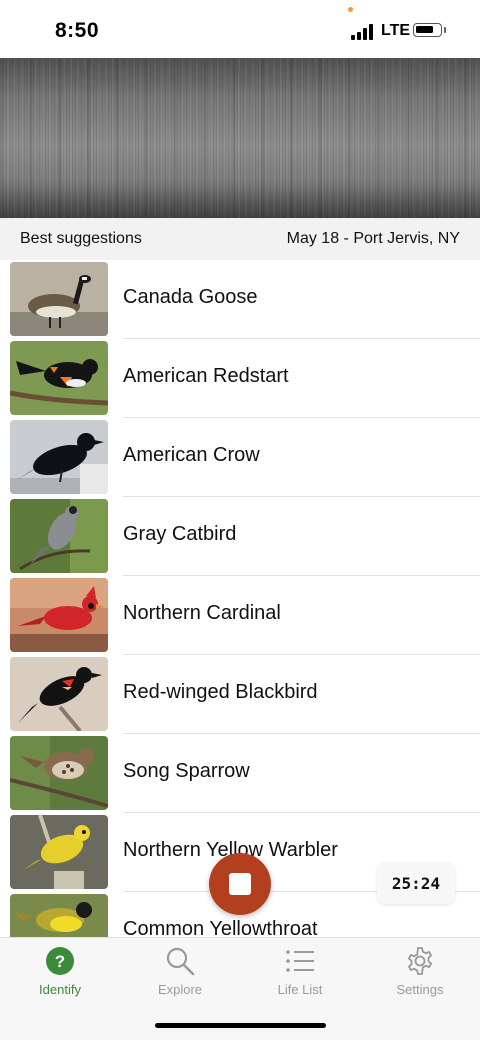 Image resolution: width=480 pixels, height=1040 pixels. What do you see at coordinates (420, 989) in the screenshot?
I see `tab-label: Settings` at bounding box center [420, 989].